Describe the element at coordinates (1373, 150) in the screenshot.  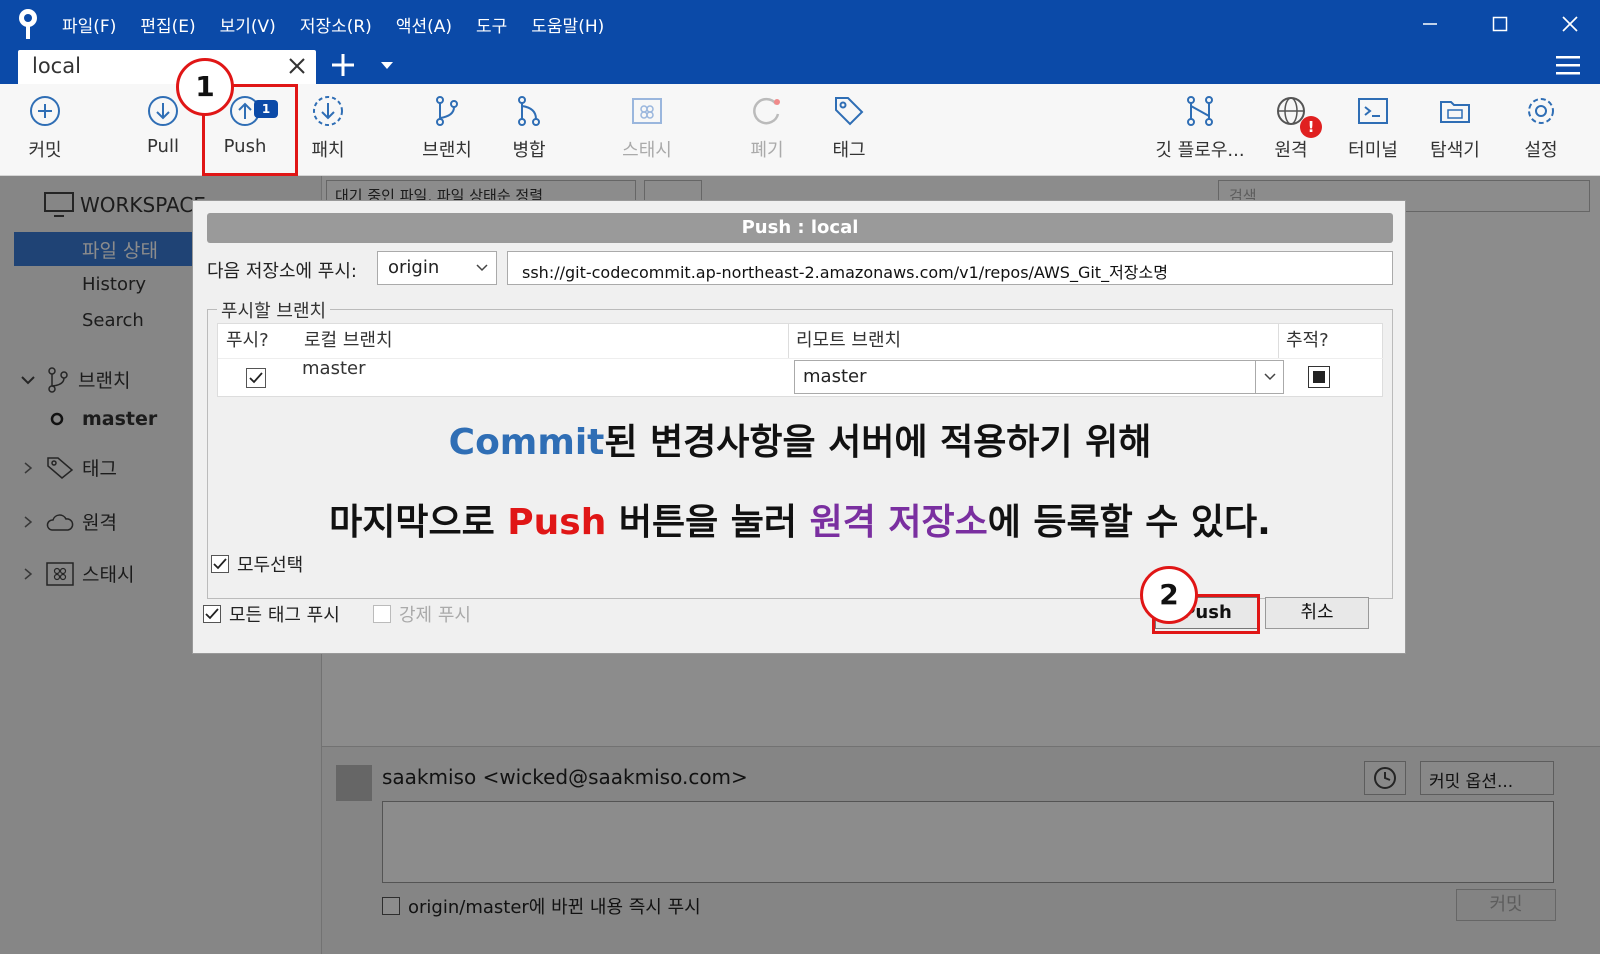
I see `terminal-toolbar-label: 터미널` at that location.